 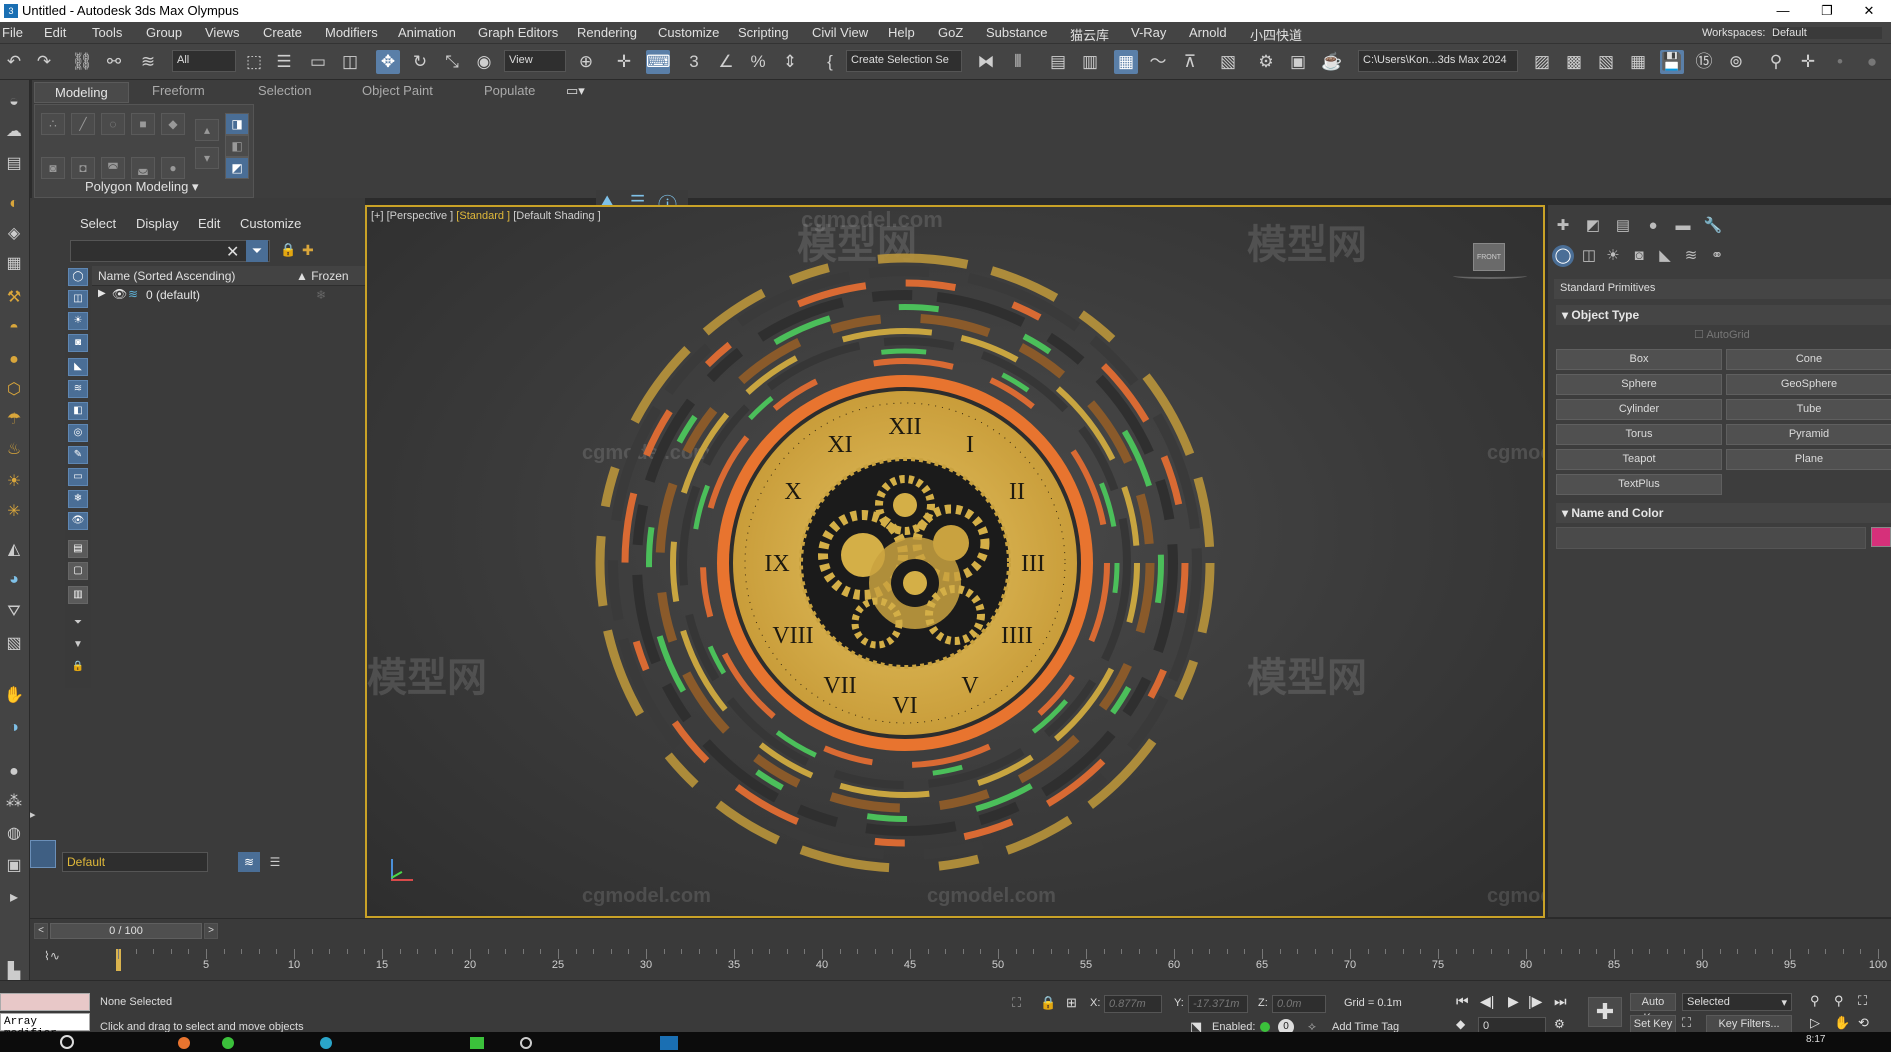 I want to click on select-object-icon: ⬚, so click(x=254, y=62).